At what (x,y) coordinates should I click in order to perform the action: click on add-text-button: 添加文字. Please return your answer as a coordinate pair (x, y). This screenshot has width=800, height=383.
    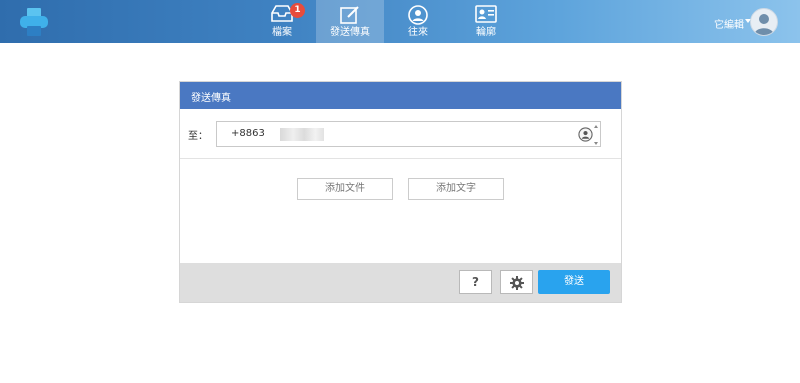
    Looking at the image, I should click on (456, 189).